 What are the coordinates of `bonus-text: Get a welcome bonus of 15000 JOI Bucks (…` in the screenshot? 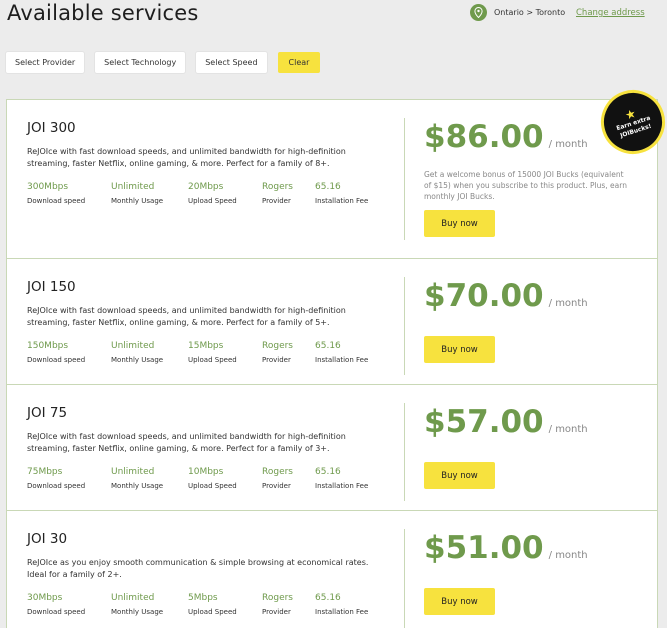 It's located at (525, 185).